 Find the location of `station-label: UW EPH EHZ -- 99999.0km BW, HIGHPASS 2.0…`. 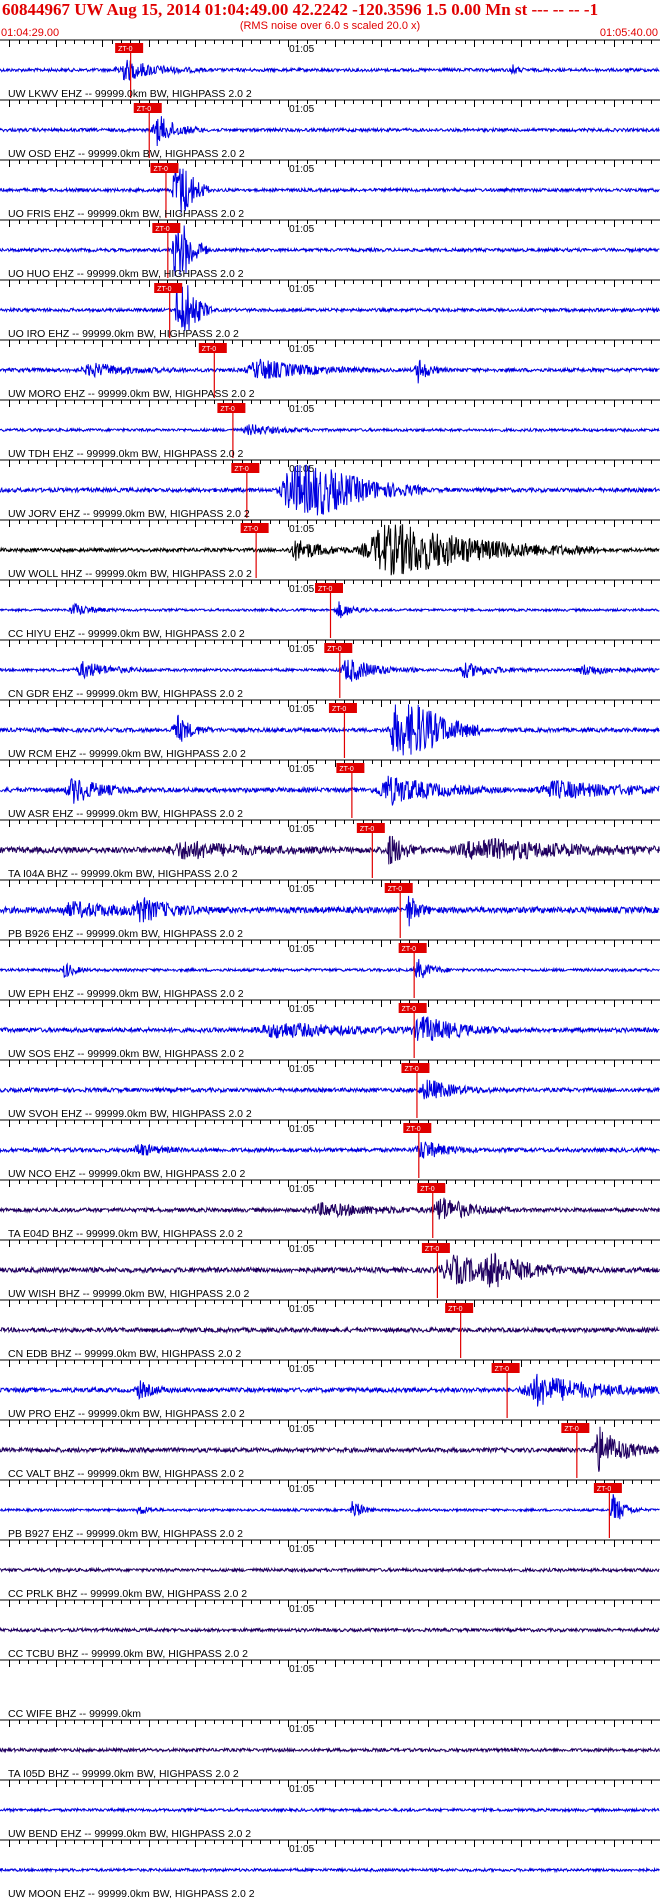

station-label: UW EPH EHZ -- 99999.0km BW, HIGHPASS 2.0… is located at coordinates (126, 994).